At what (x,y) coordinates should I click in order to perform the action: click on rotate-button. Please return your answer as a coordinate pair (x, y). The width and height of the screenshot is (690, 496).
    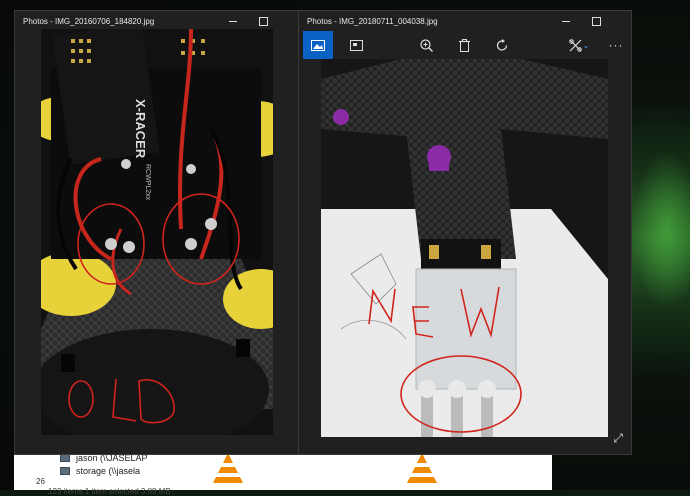
    Looking at the image, I should click on (502, 45).